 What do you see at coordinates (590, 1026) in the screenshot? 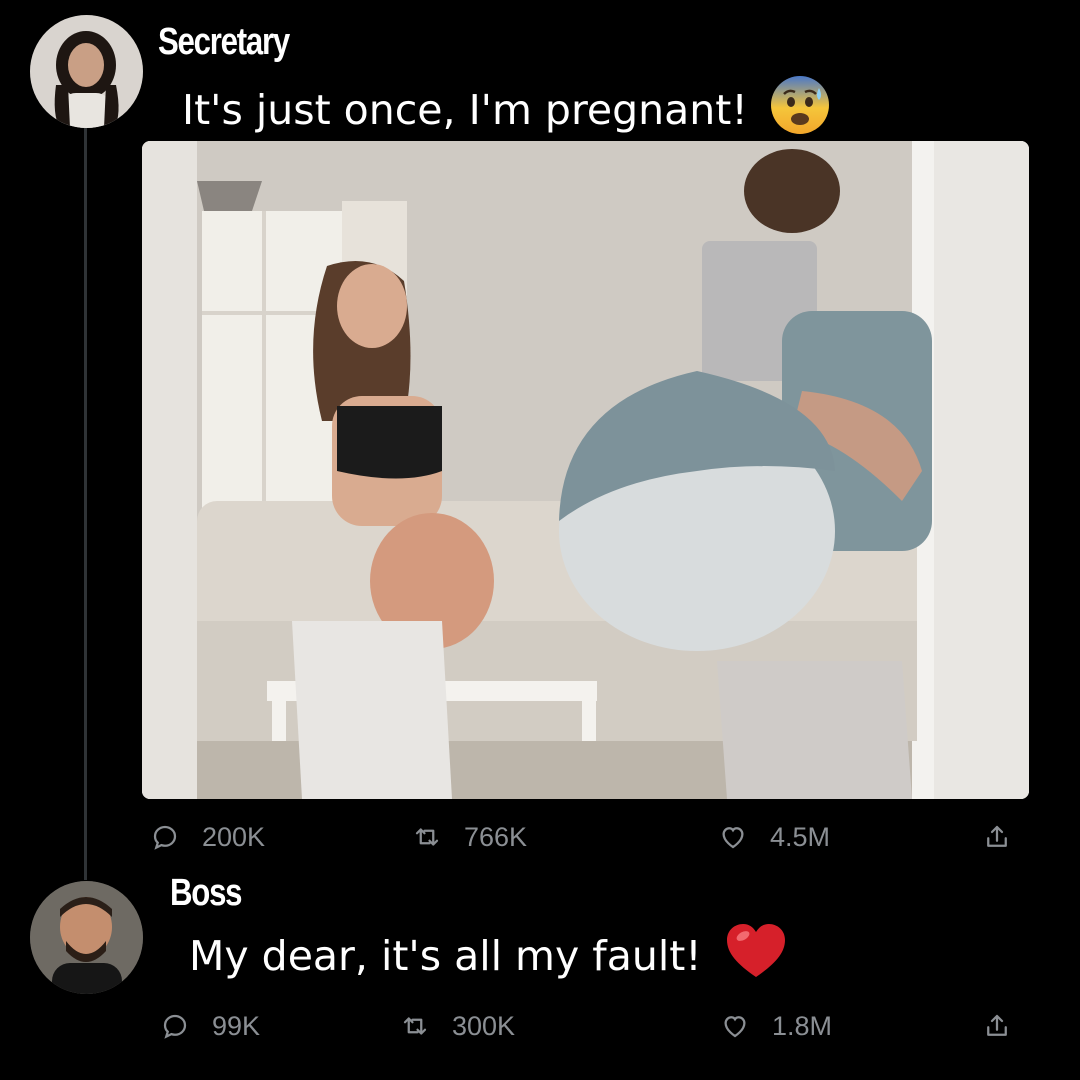
I see `tweet-actions-boss: 99K 300K 1.8M` at bounding box center [590, 1026].